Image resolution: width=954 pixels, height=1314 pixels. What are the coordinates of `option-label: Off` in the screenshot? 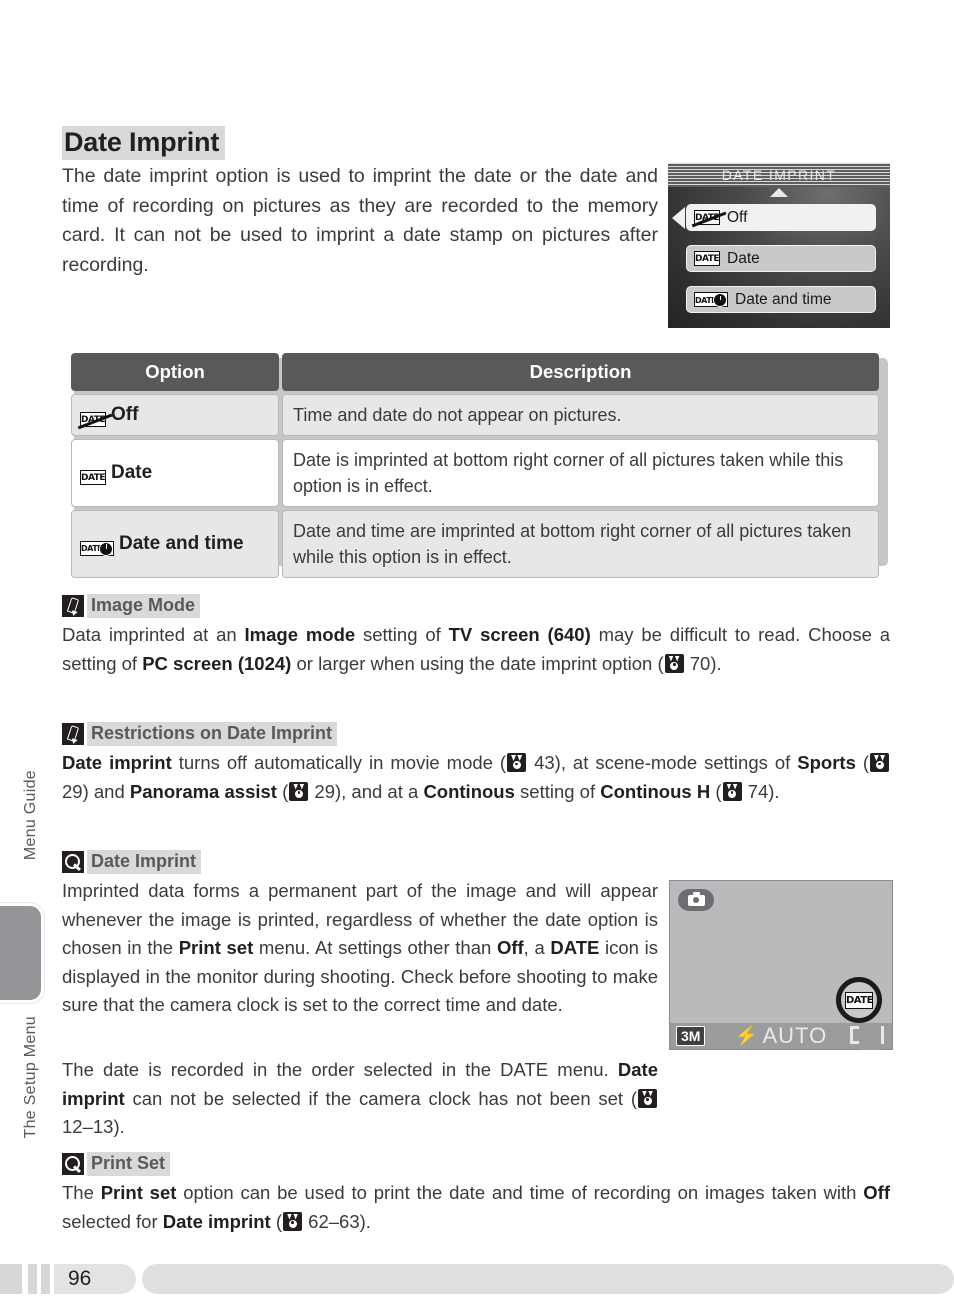 It's located at (125, 414).